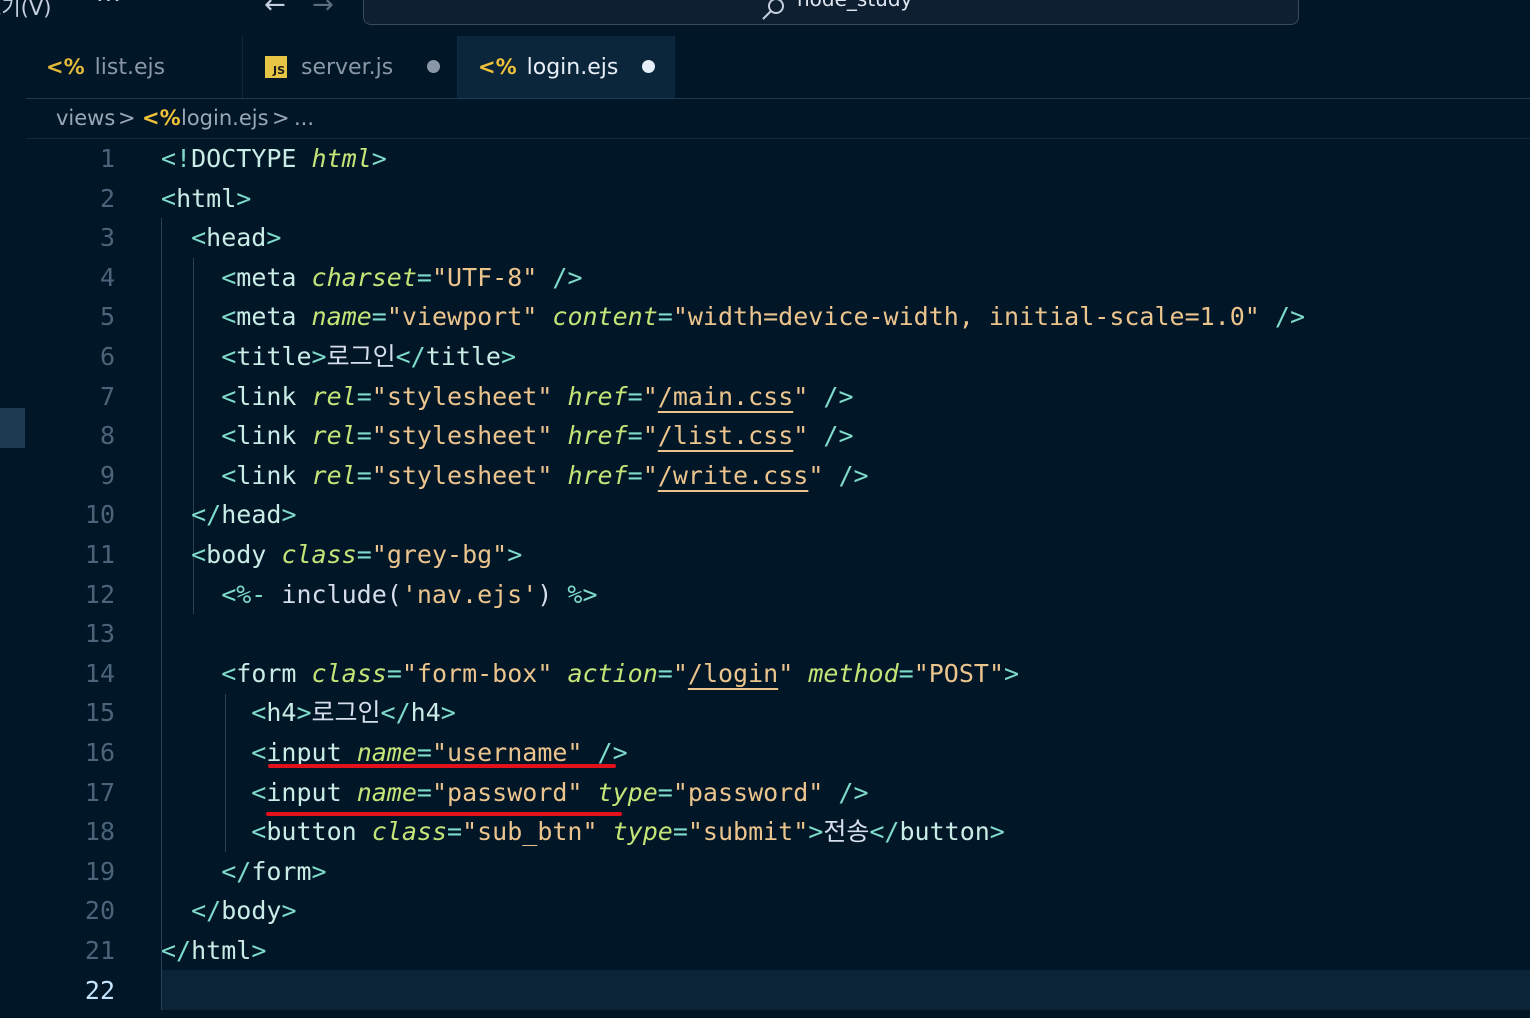 The height and width of the screenshot is (1018, 1530). I want to click on code-token: "password", so click(748, 792).